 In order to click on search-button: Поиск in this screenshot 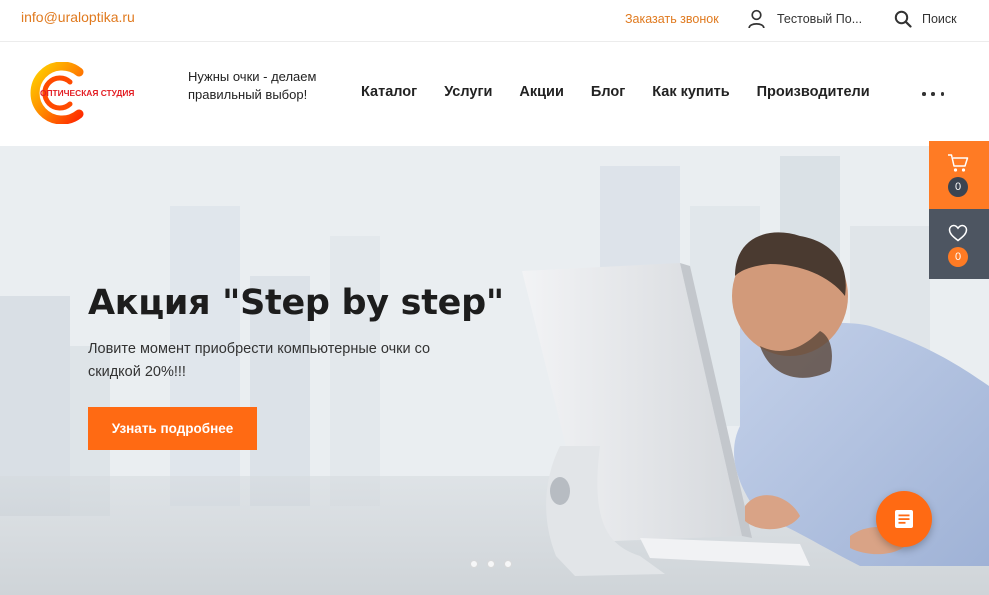, I will do `click(925, 19)`.